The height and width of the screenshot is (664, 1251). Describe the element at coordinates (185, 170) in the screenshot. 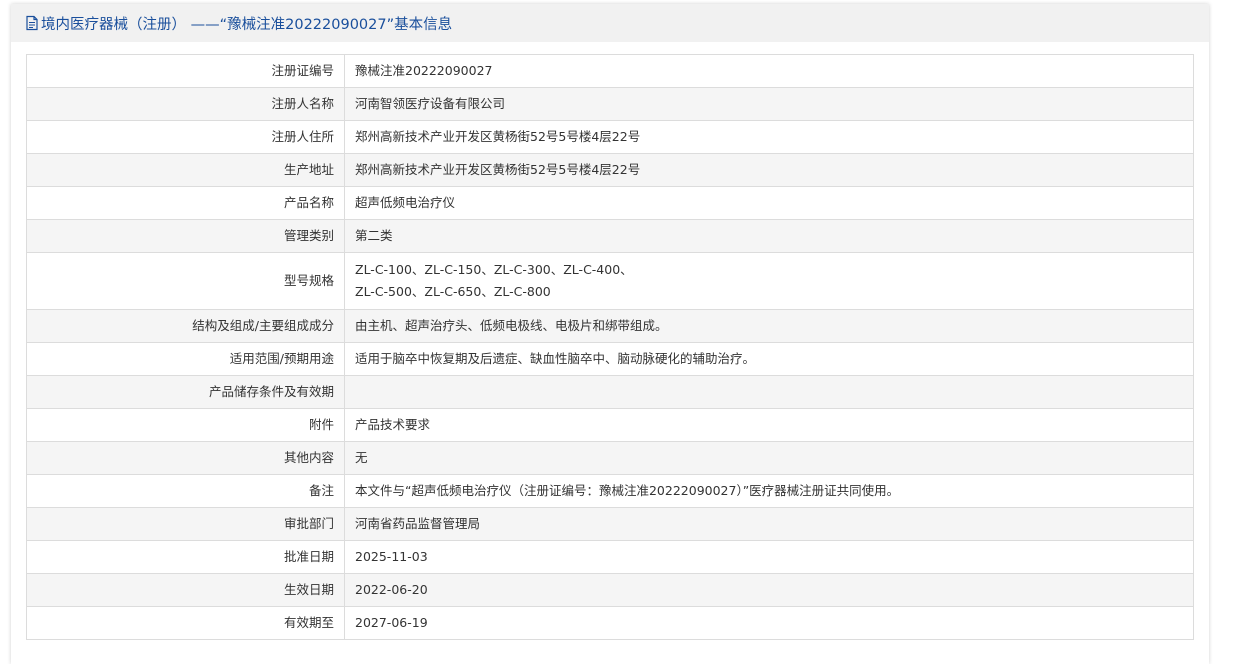

I see `row-label: 生产地址` at that location.